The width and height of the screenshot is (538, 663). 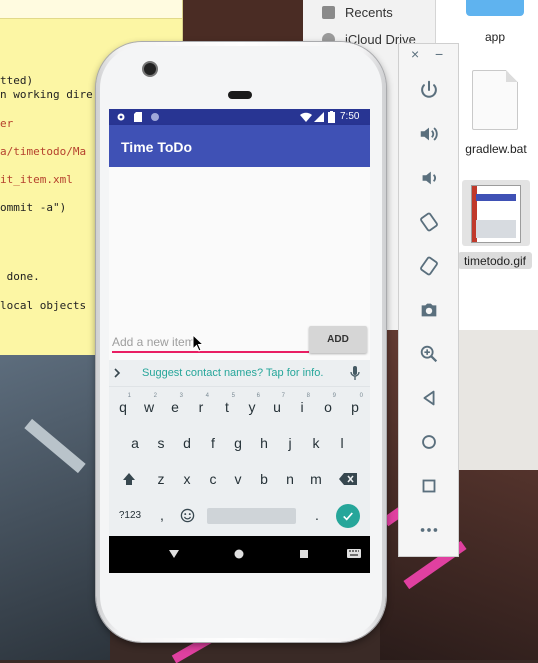 I want to click on mouse-pointer-icon, so click(x=198, y=343).